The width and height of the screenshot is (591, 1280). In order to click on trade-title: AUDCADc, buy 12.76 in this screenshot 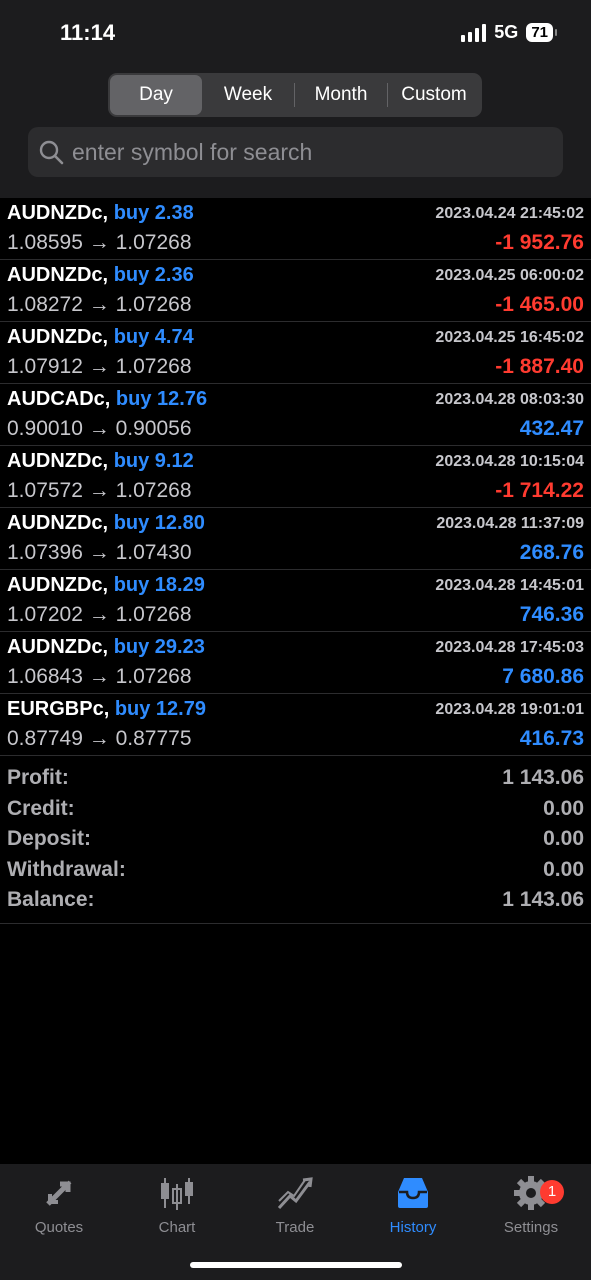, I will do `click(107, 399)`.